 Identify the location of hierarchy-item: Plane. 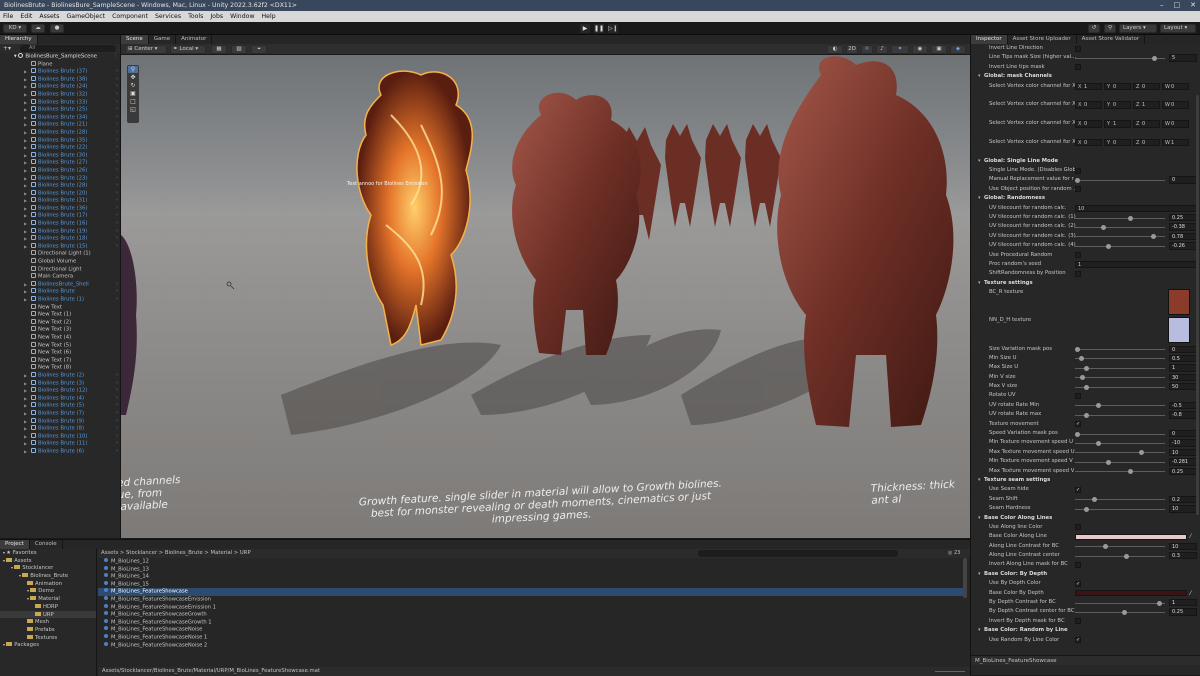
(60, 64).